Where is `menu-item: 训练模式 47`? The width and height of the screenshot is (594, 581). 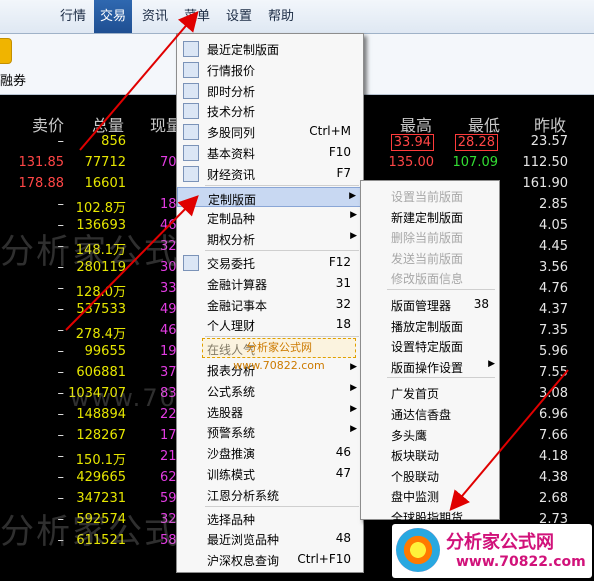
menu-item: 训练模式 47 is located at coordinates (270, 473).